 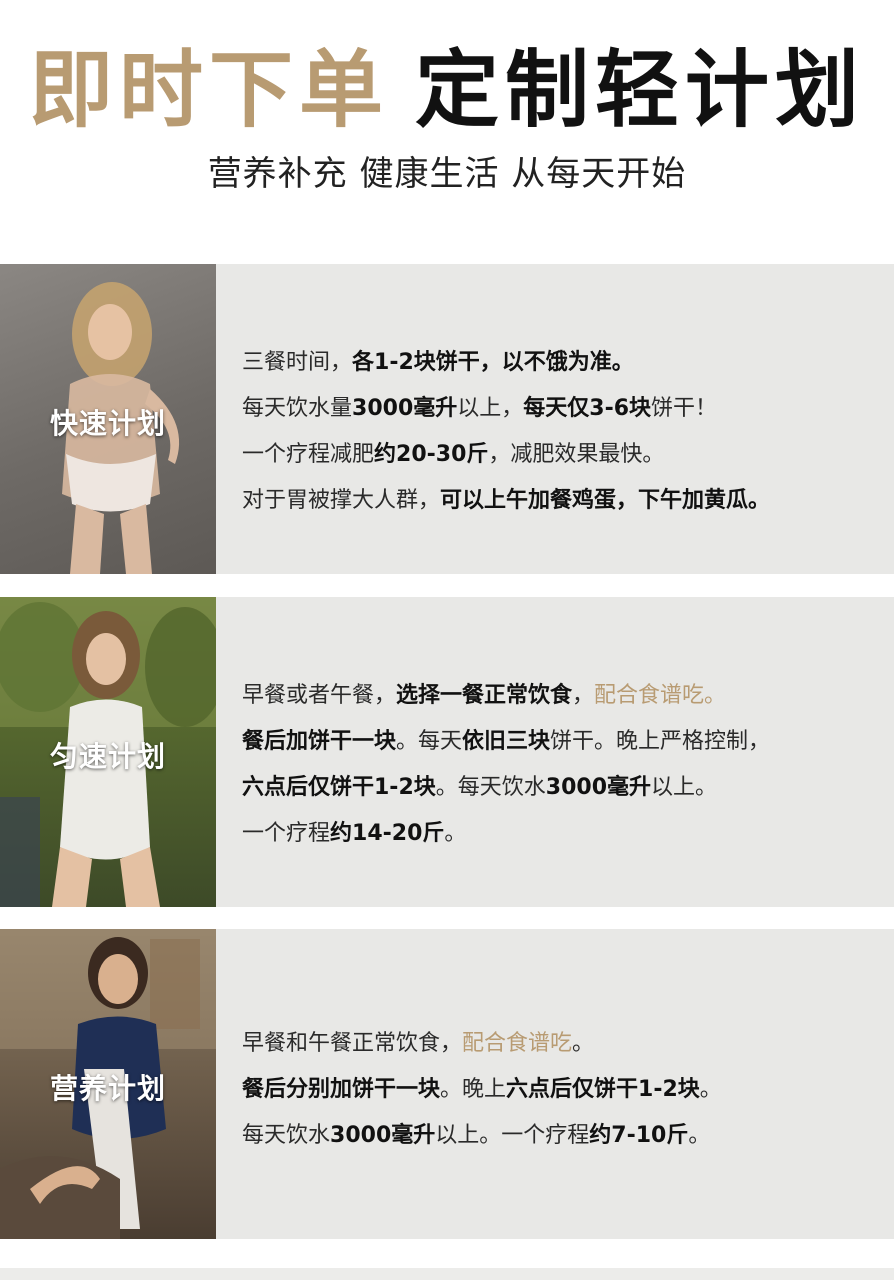 What do you see at coordinates (286, 833) in the screenshot?
I see `plain-text: 一个疗程` at bounding box center [286, 833].